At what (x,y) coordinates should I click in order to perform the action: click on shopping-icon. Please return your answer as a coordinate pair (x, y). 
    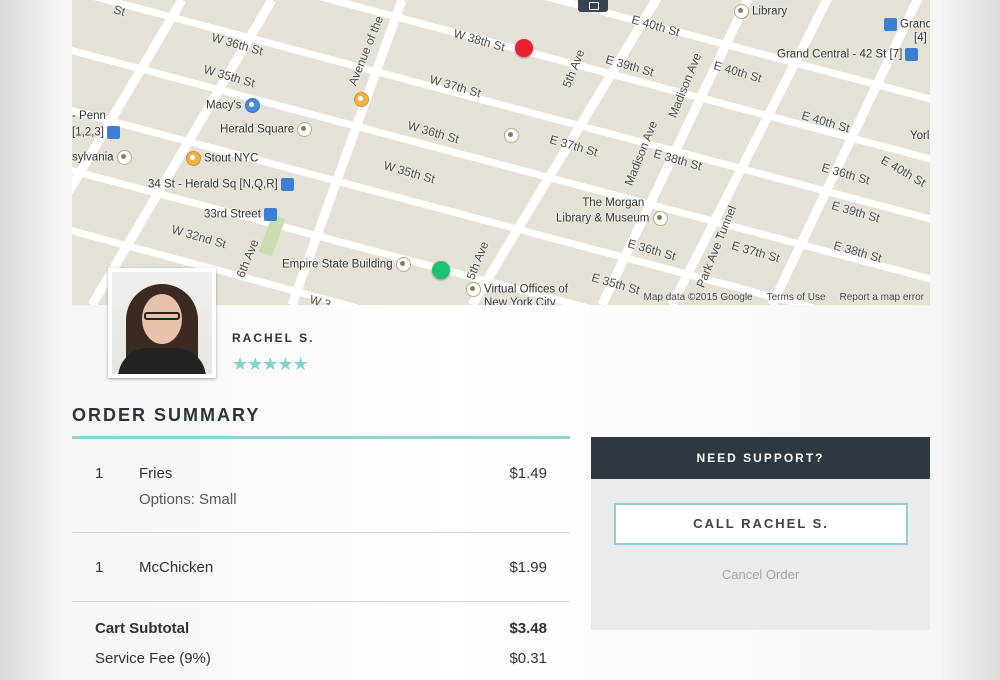
    Looking at the image, I should click on (252, 105).